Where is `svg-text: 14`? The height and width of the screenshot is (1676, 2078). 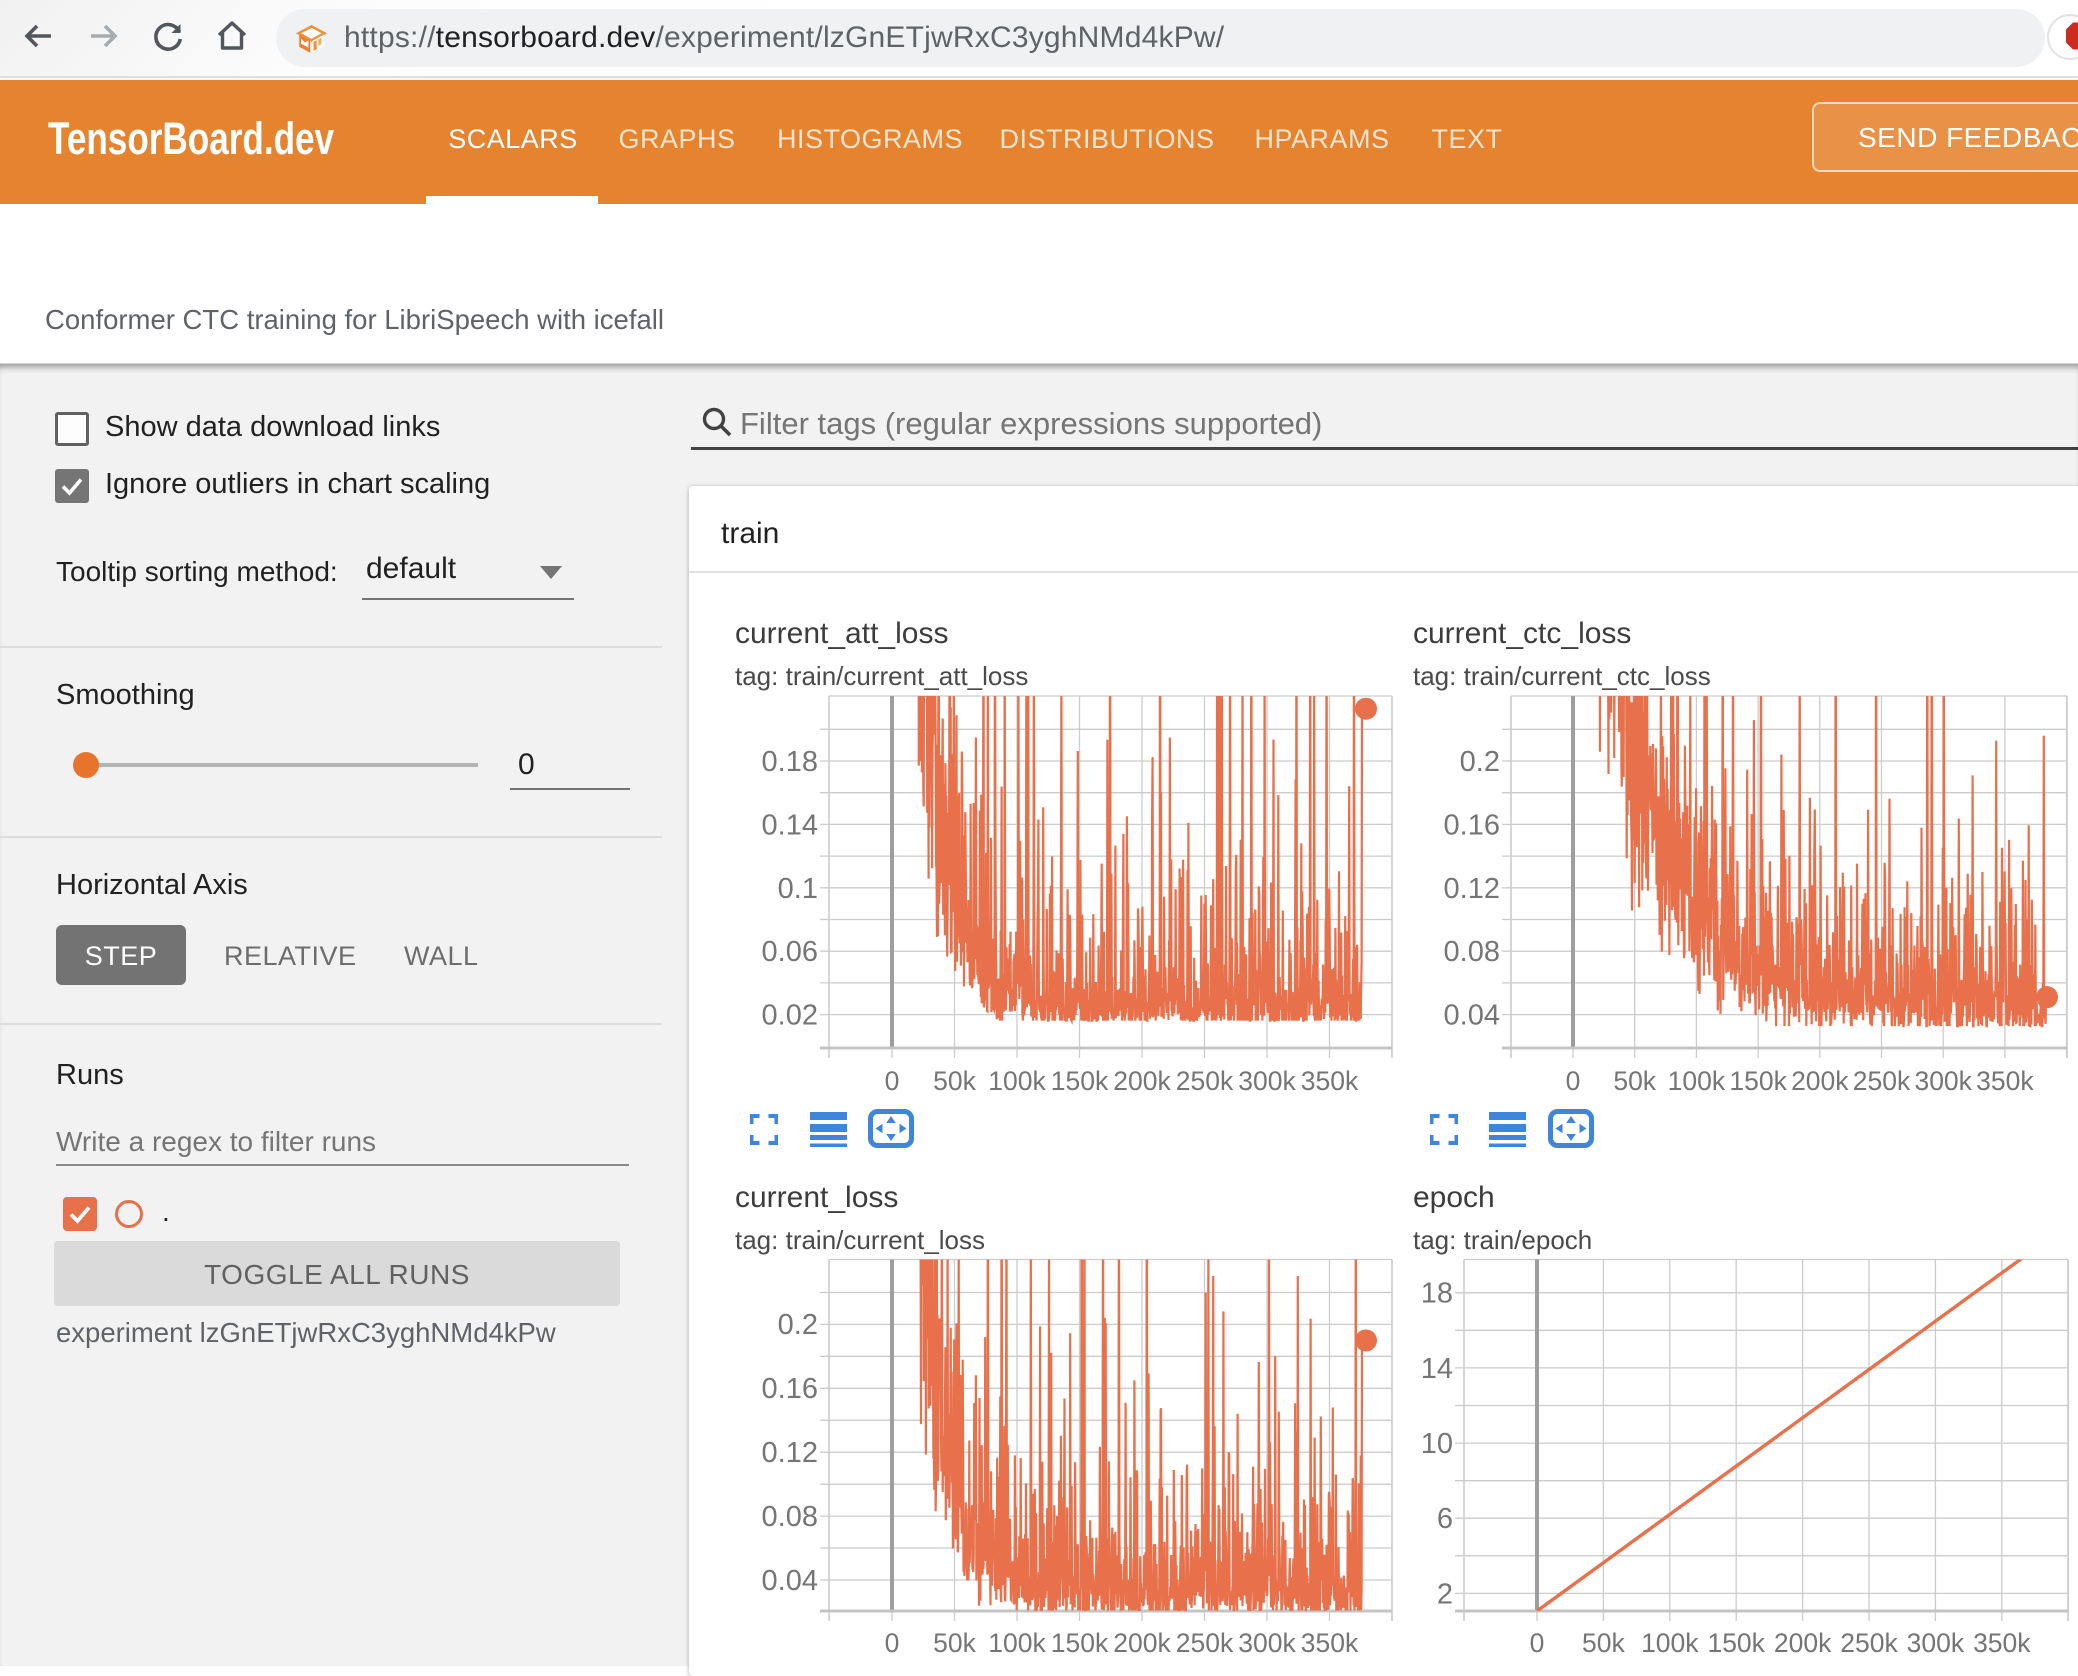
svg-text: 14 is located at coordinates (1437, 1369).